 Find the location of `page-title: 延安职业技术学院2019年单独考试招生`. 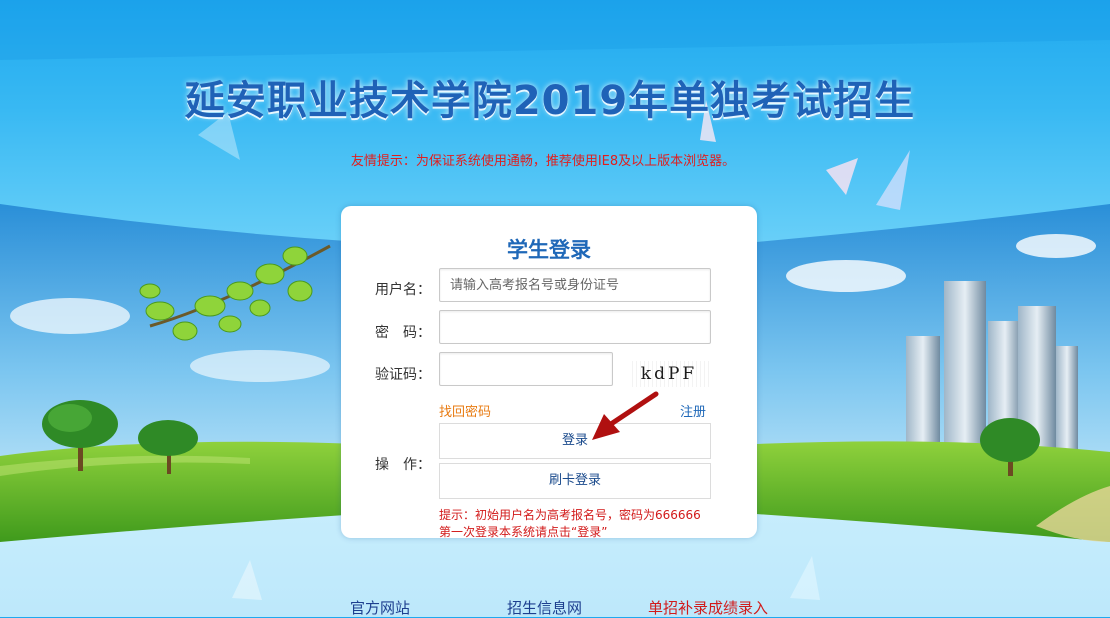

page-title: 延安职业技术学院2019年单独考试招生 is located at coordinates (550, 101).